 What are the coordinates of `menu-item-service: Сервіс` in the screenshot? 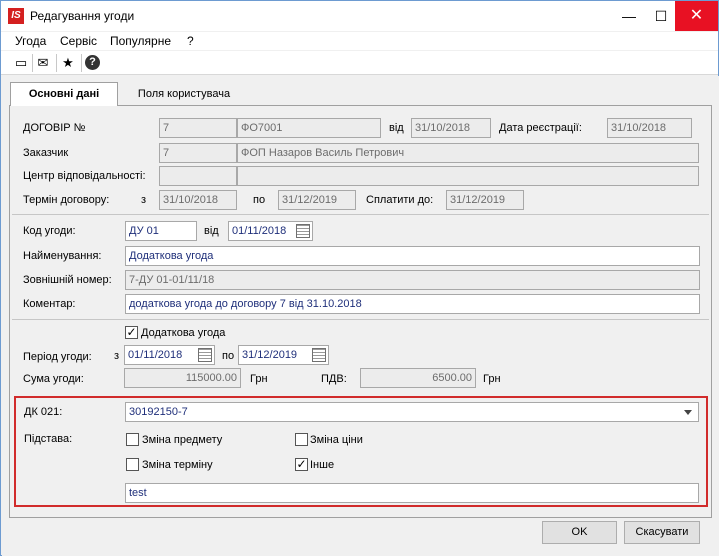 It's located at (78, 41).